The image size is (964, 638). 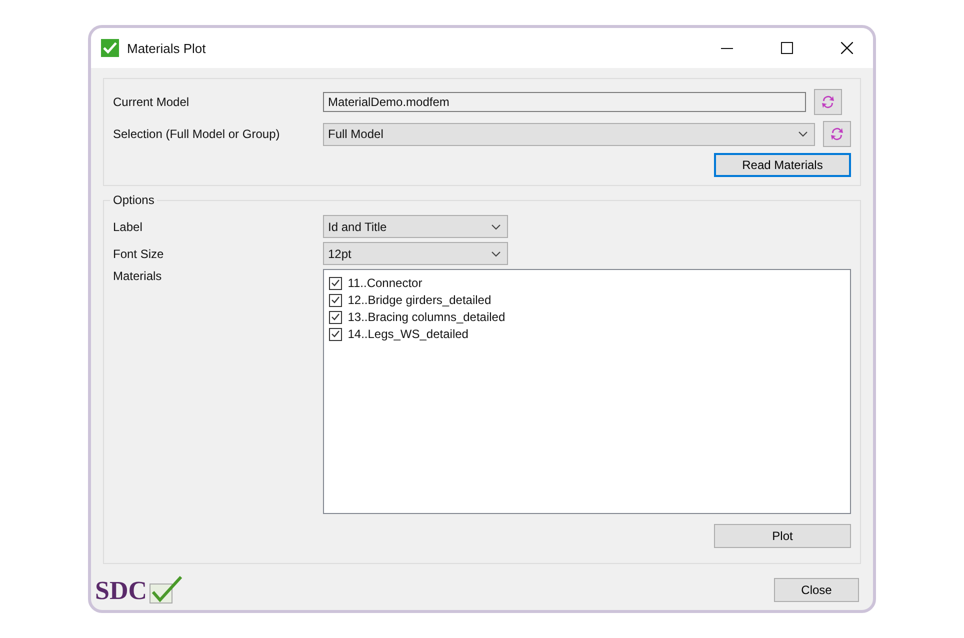 I want to click on window-title: Materials Plot, so click(x=167, y=48).